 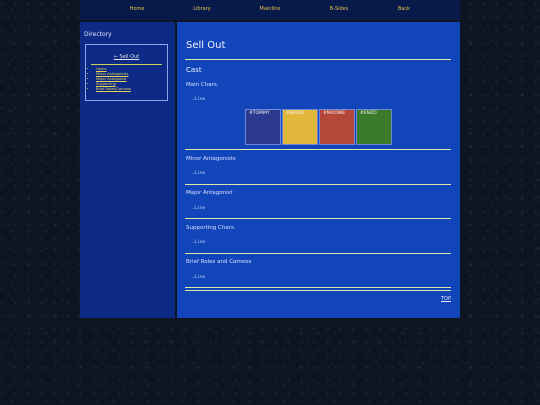 What do you see at coordinates (404, 9) in the screenshot?
I see `nav-link-back: Back` at bounding box center [404, 9].